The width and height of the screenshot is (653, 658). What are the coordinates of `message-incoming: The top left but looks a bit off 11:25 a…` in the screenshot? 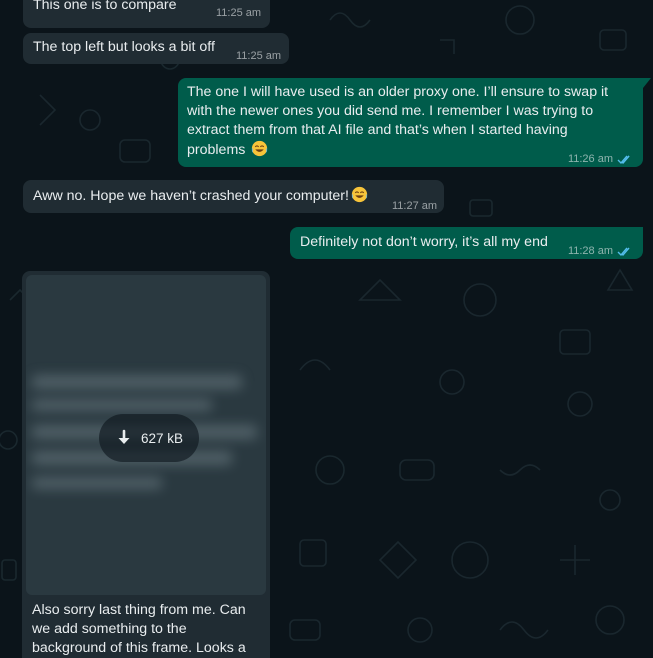 It's located at (156, 48).